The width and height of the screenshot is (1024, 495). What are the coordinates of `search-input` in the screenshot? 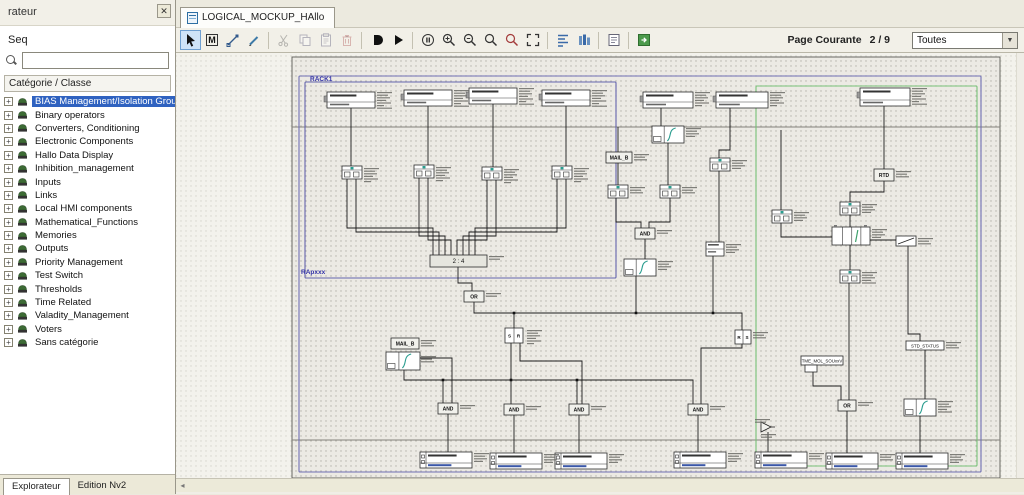 It's located at (95, 60).